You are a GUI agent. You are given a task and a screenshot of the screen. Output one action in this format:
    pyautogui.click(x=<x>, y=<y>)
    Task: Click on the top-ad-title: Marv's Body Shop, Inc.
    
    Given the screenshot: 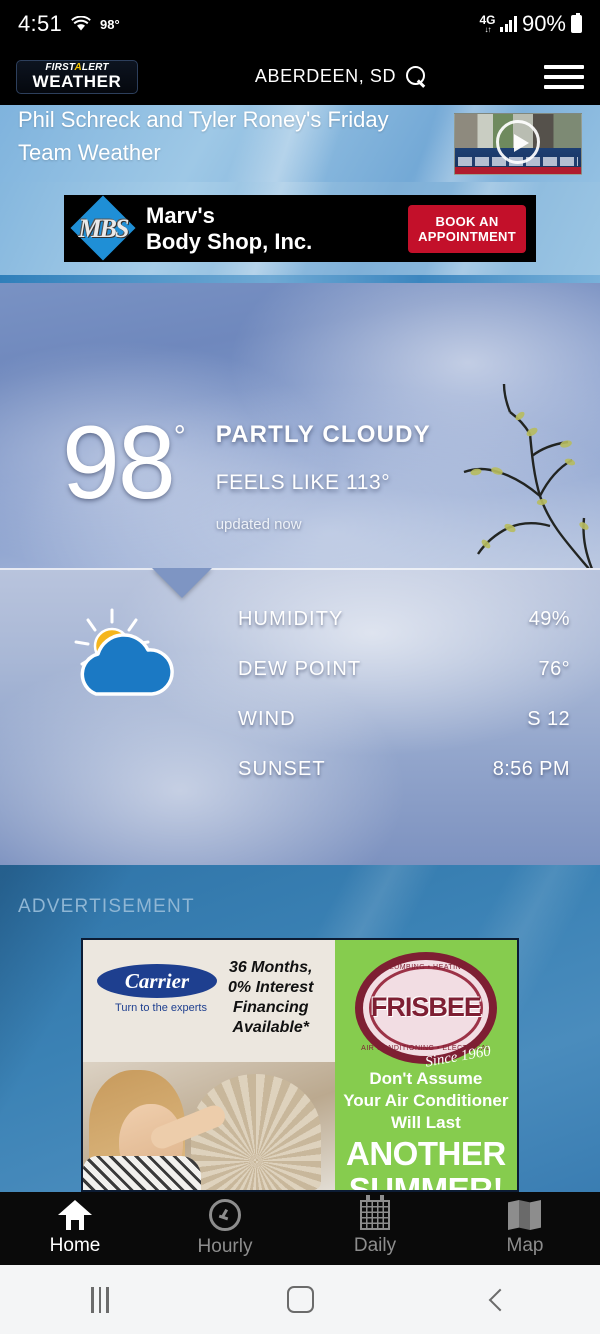 What is the action you would take?
    pyautogui.click(x=271, y=229)
    